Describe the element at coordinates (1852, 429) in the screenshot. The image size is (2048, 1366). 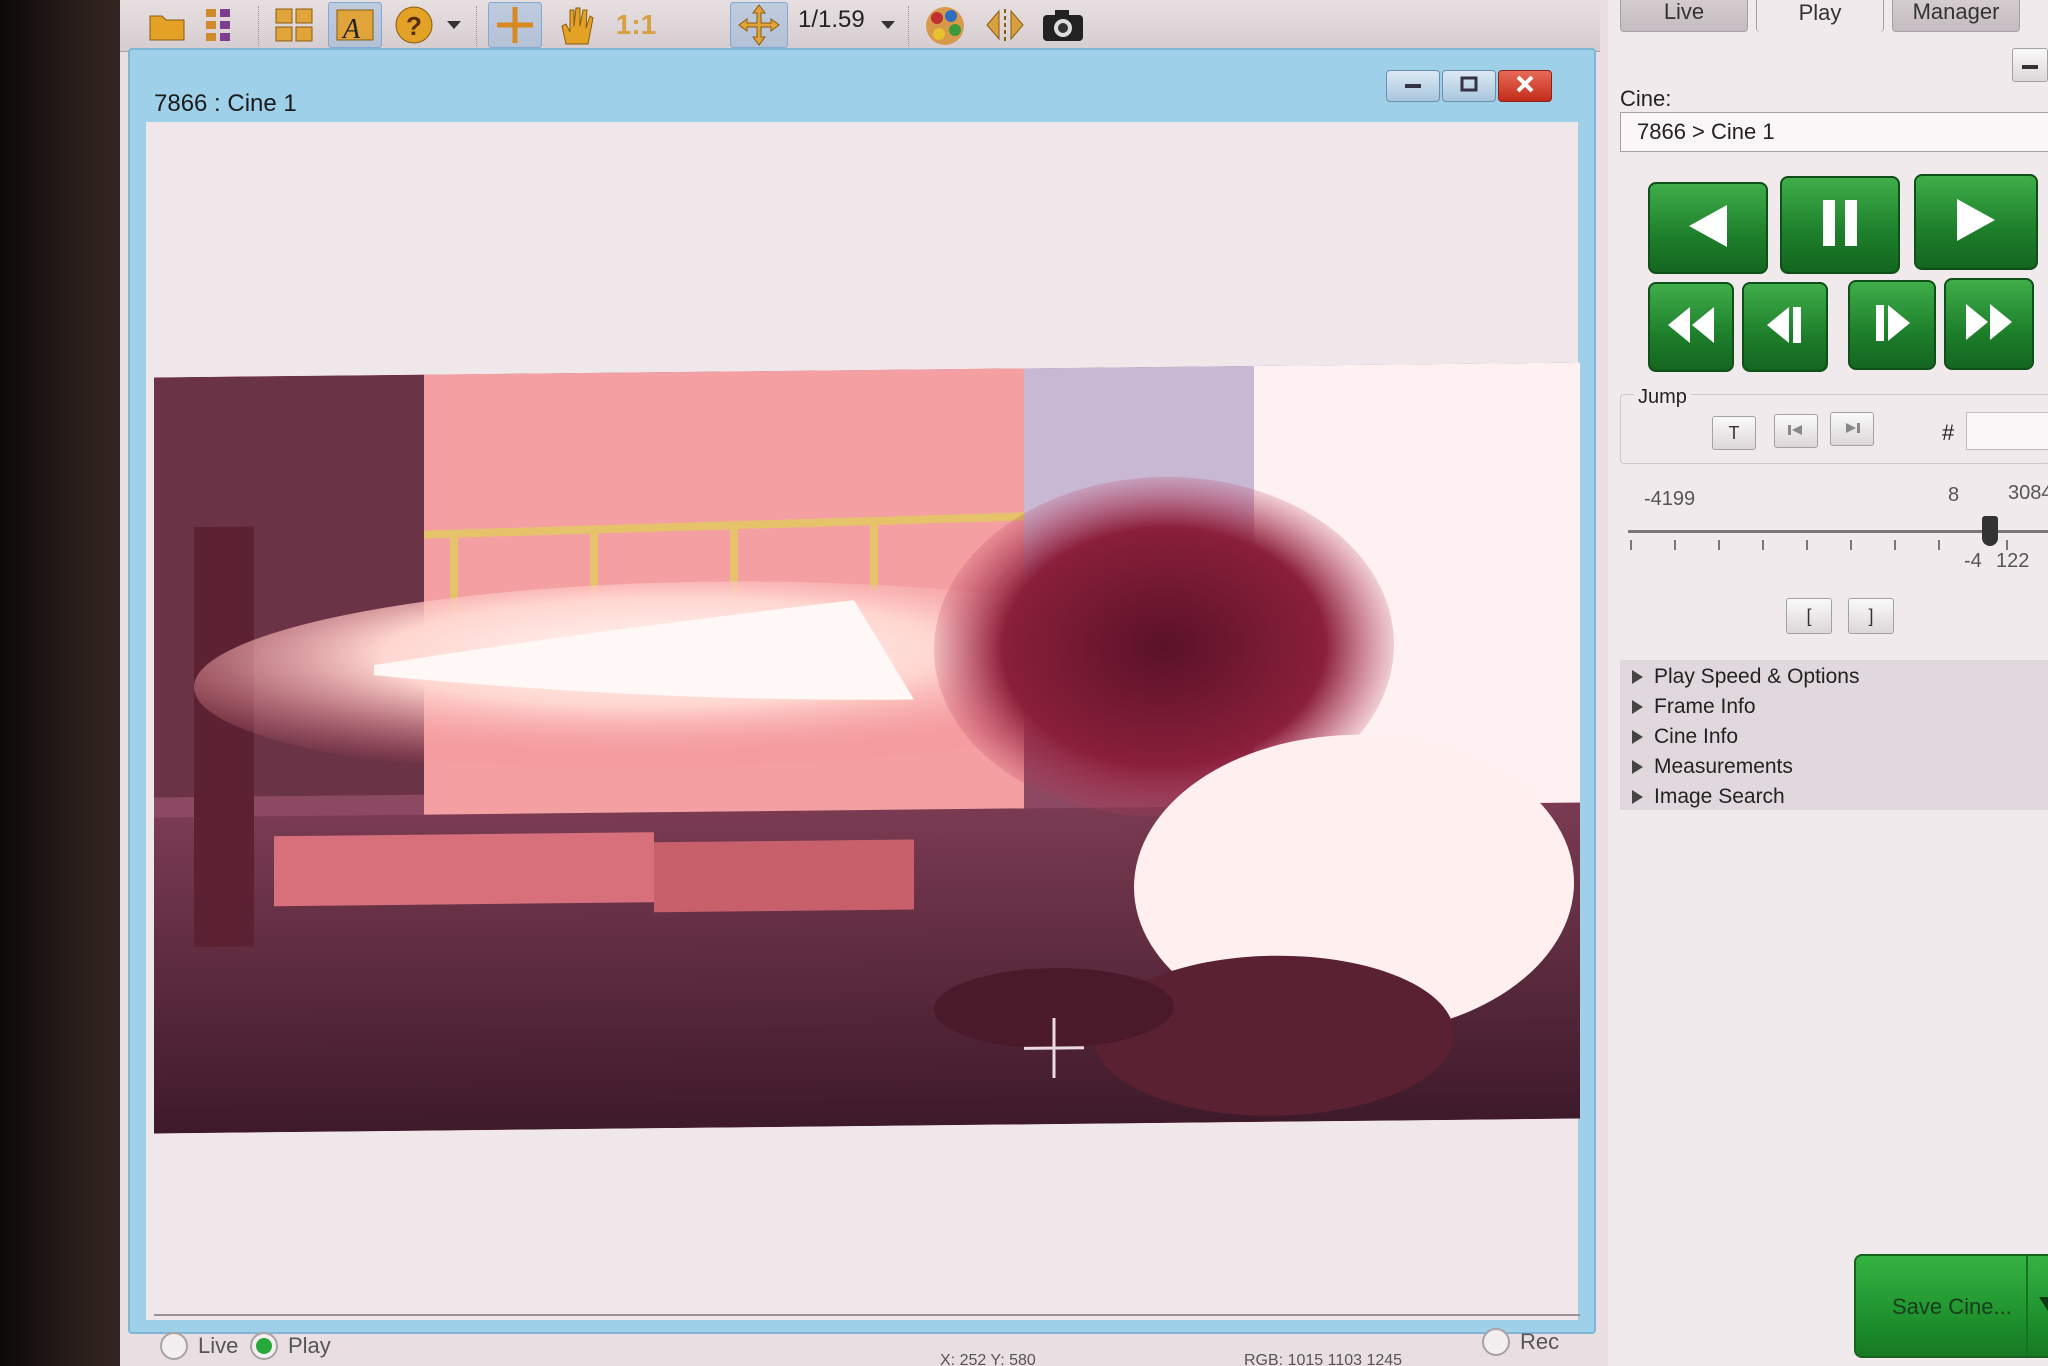
I see `jump-last-button` at that location.